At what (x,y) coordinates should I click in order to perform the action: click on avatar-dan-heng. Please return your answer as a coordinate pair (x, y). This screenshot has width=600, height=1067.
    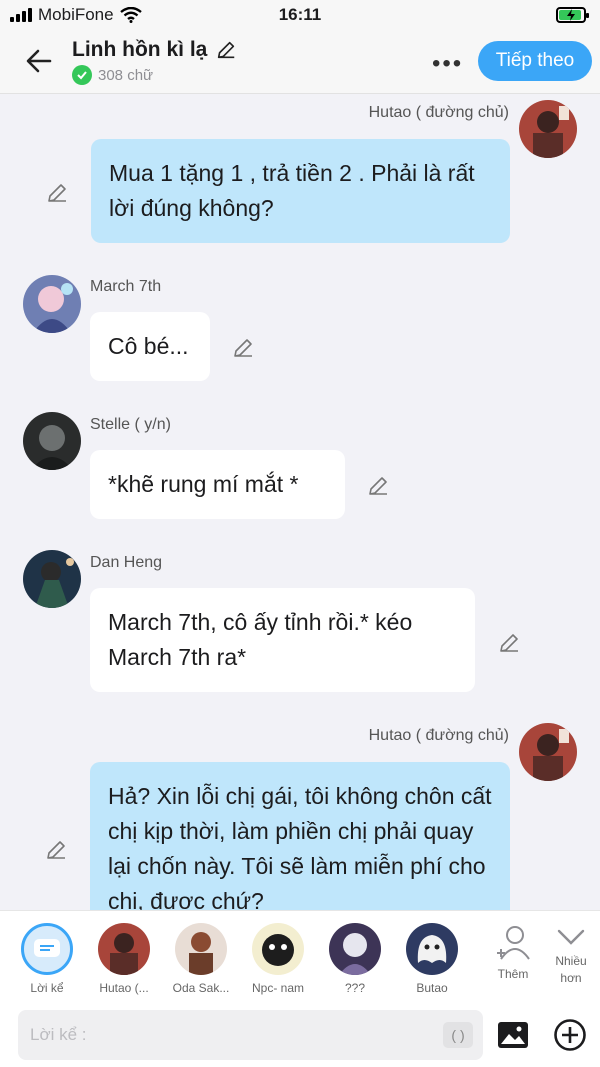
    Looking at the image, I should click on (52, 579).